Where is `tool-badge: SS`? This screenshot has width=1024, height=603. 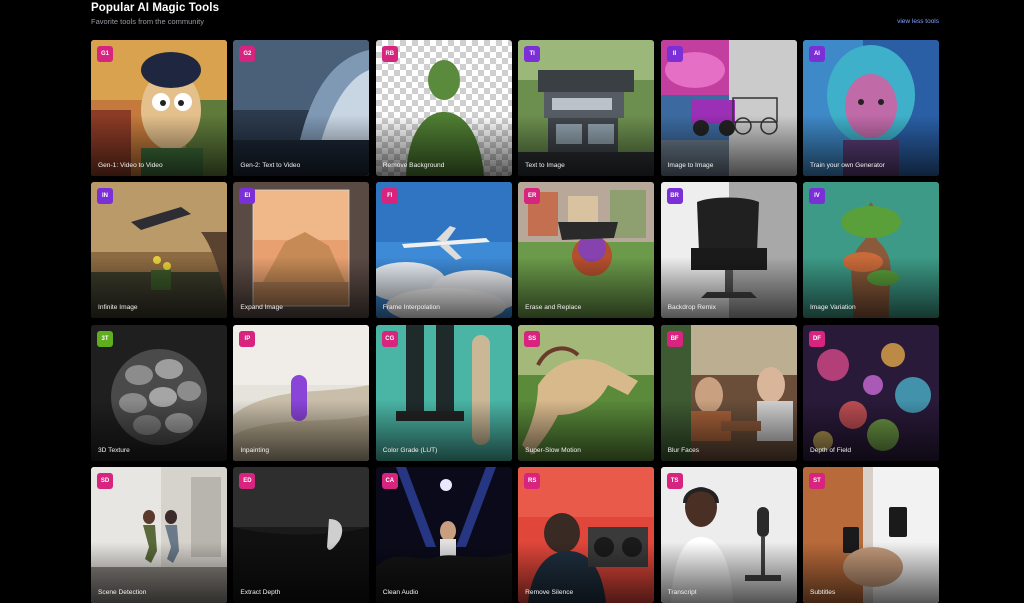 tool-badge: SS is located at coordinates (532, 338).